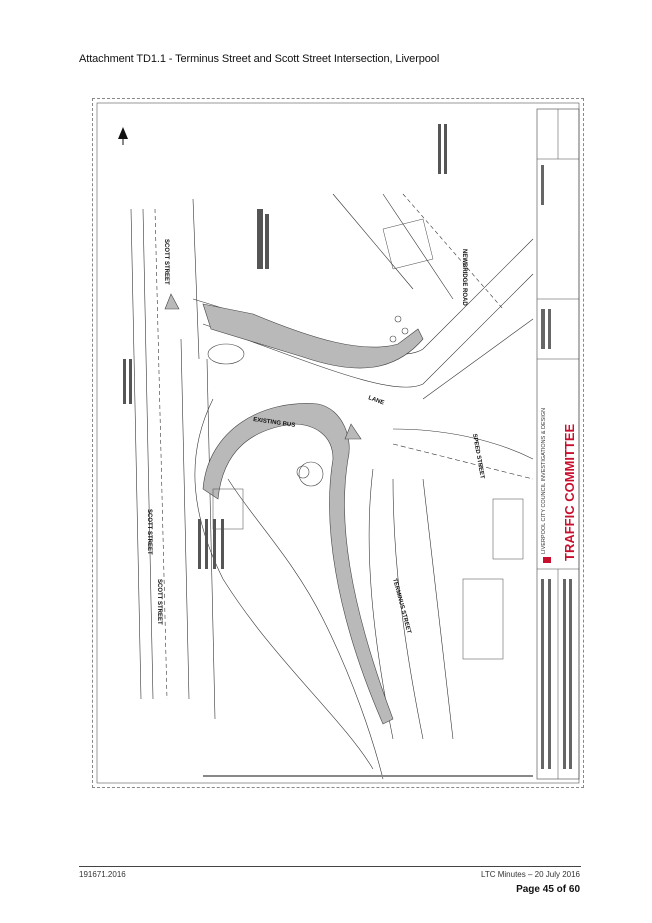 This screenshot has height=923, width=652. I want to click on scott-street-label-1: SCOTT STREET, so click(166, 262).